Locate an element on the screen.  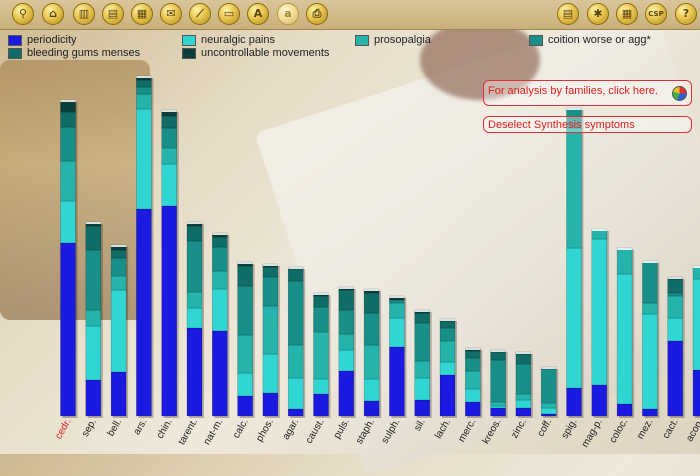
x-tick-label: tarent. is located at coordinates (188, 432).